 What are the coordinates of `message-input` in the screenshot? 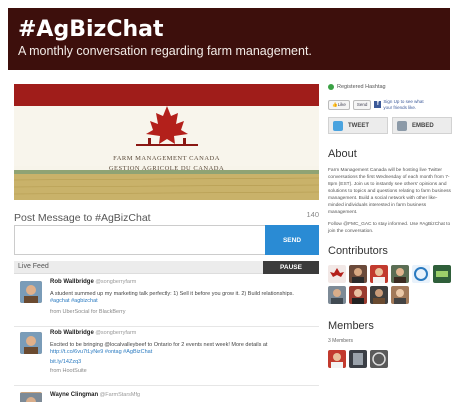 It's located at (140, 240).